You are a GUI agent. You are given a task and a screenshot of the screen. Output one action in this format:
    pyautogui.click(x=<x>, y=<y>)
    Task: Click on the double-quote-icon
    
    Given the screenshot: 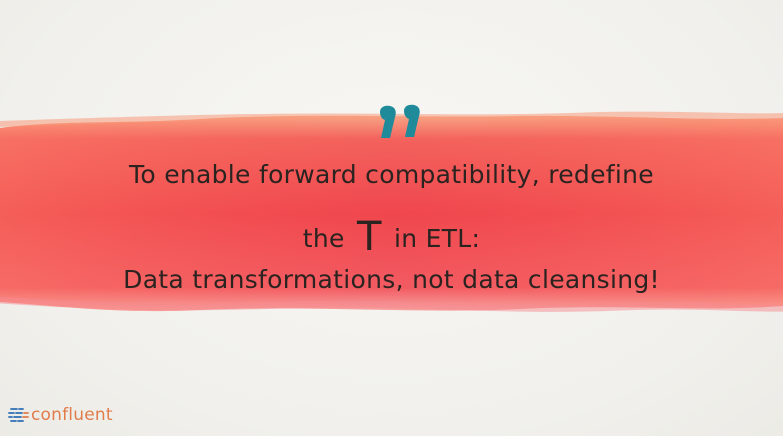 What is the action you would take?
    pyautogui.click(x=400, y=121)
    